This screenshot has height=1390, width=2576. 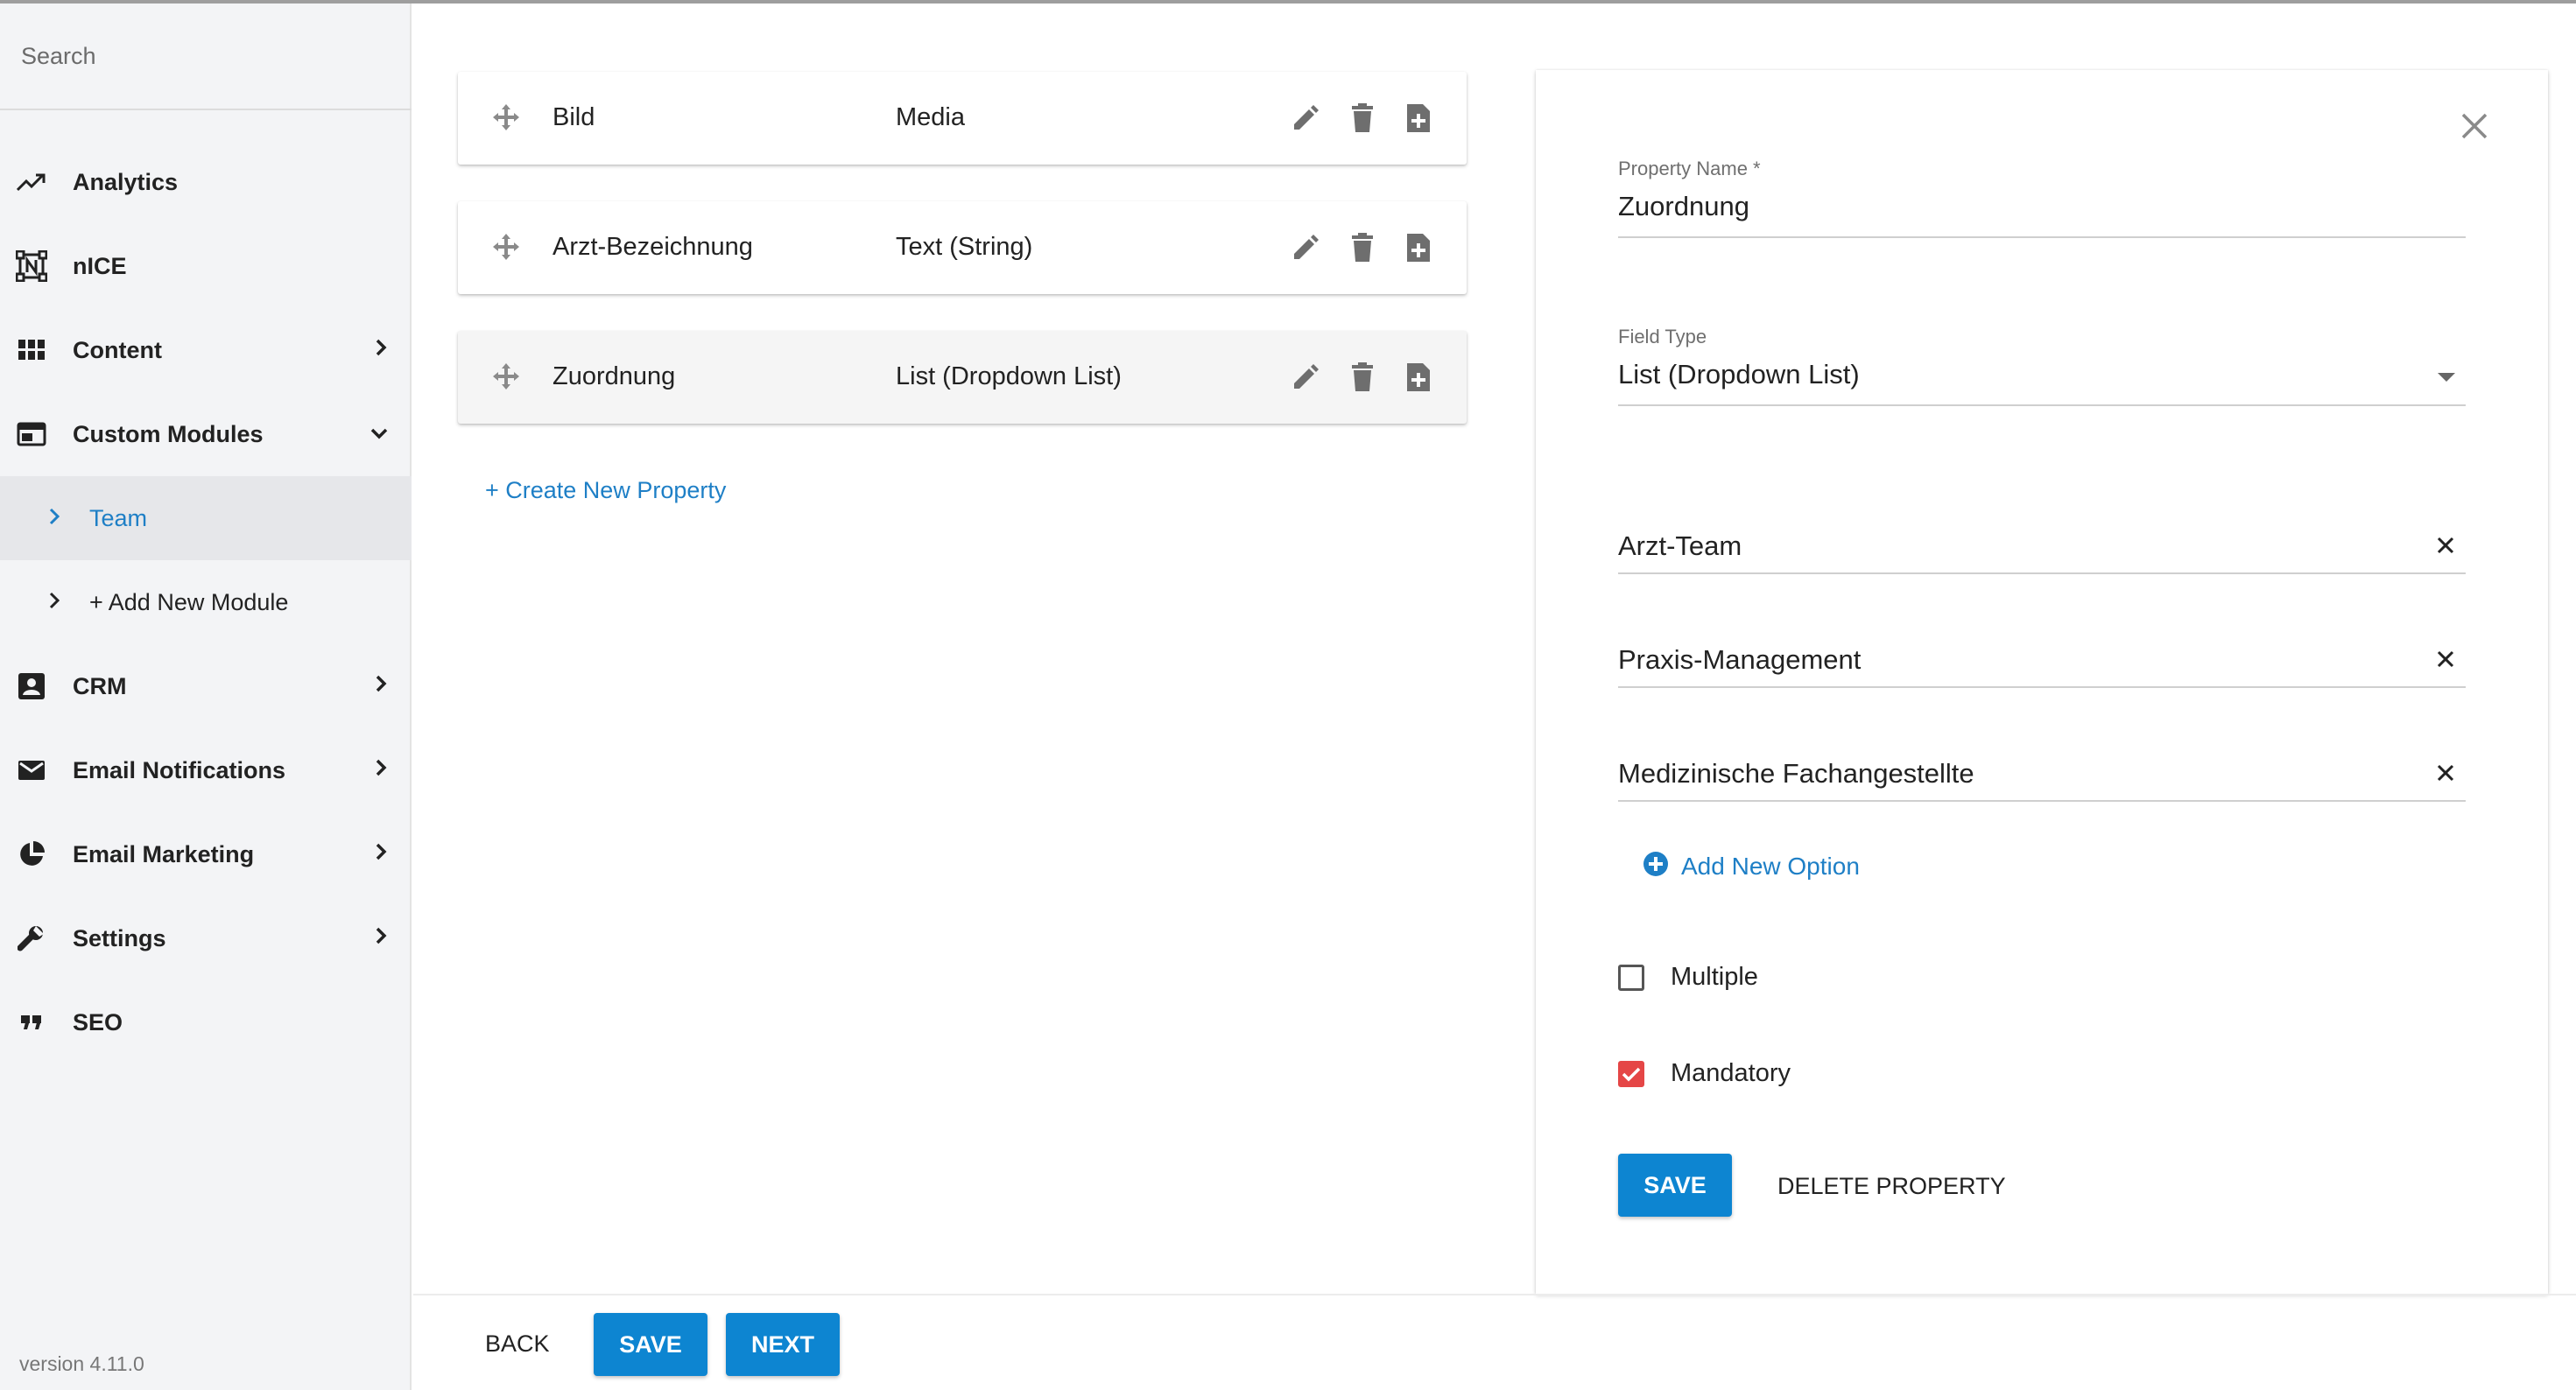 I want to click on add-new-option-label: Add New Option, so click(x=1770, y=866).